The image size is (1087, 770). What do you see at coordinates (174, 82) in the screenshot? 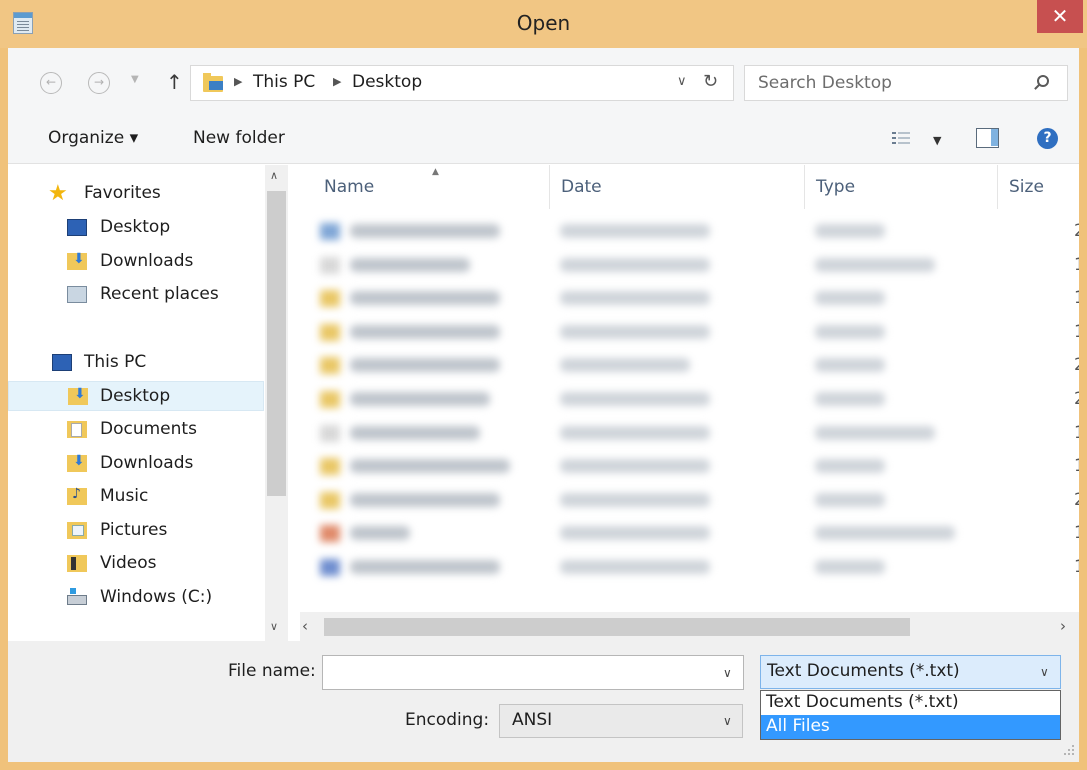
I see `up-arrow-icon: ↑` at bounding box center [174, 82].